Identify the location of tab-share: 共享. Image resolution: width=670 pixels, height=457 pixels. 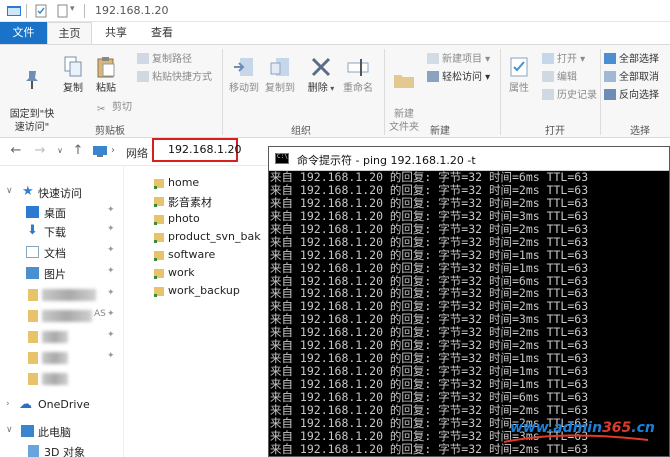
(116, 33).